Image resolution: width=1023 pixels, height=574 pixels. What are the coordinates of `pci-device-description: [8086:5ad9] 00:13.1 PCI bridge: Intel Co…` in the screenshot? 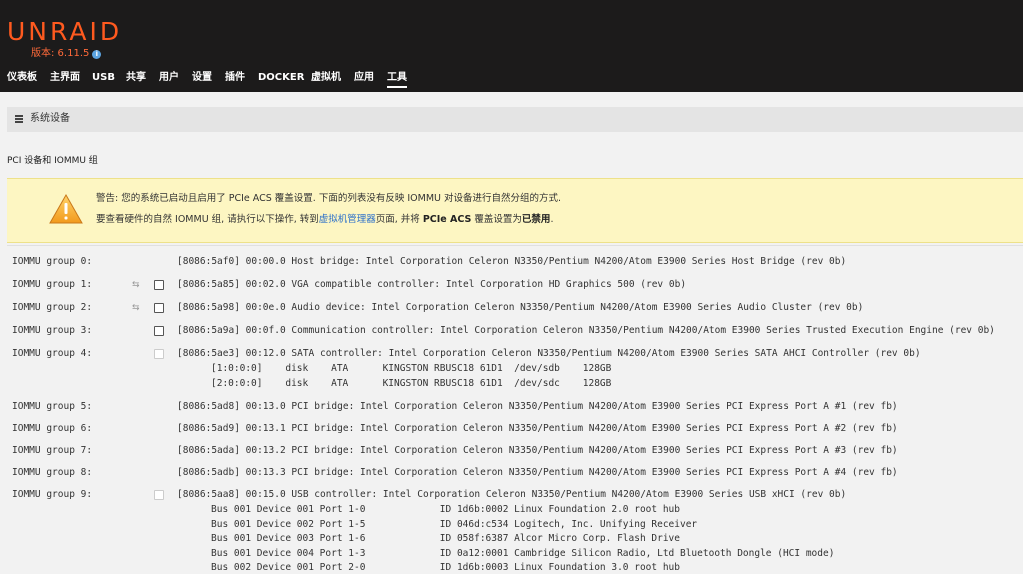 It's located at (537, 428).